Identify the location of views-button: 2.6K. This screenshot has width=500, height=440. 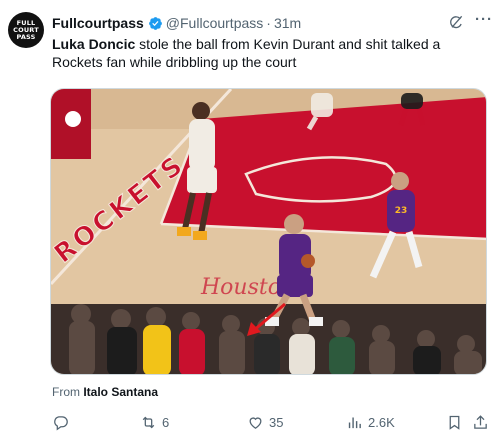
(370, 422).